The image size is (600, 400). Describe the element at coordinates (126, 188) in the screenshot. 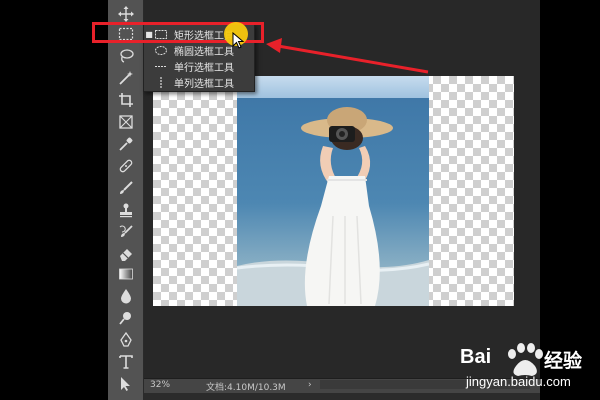

I see `brush-icon` at that location.